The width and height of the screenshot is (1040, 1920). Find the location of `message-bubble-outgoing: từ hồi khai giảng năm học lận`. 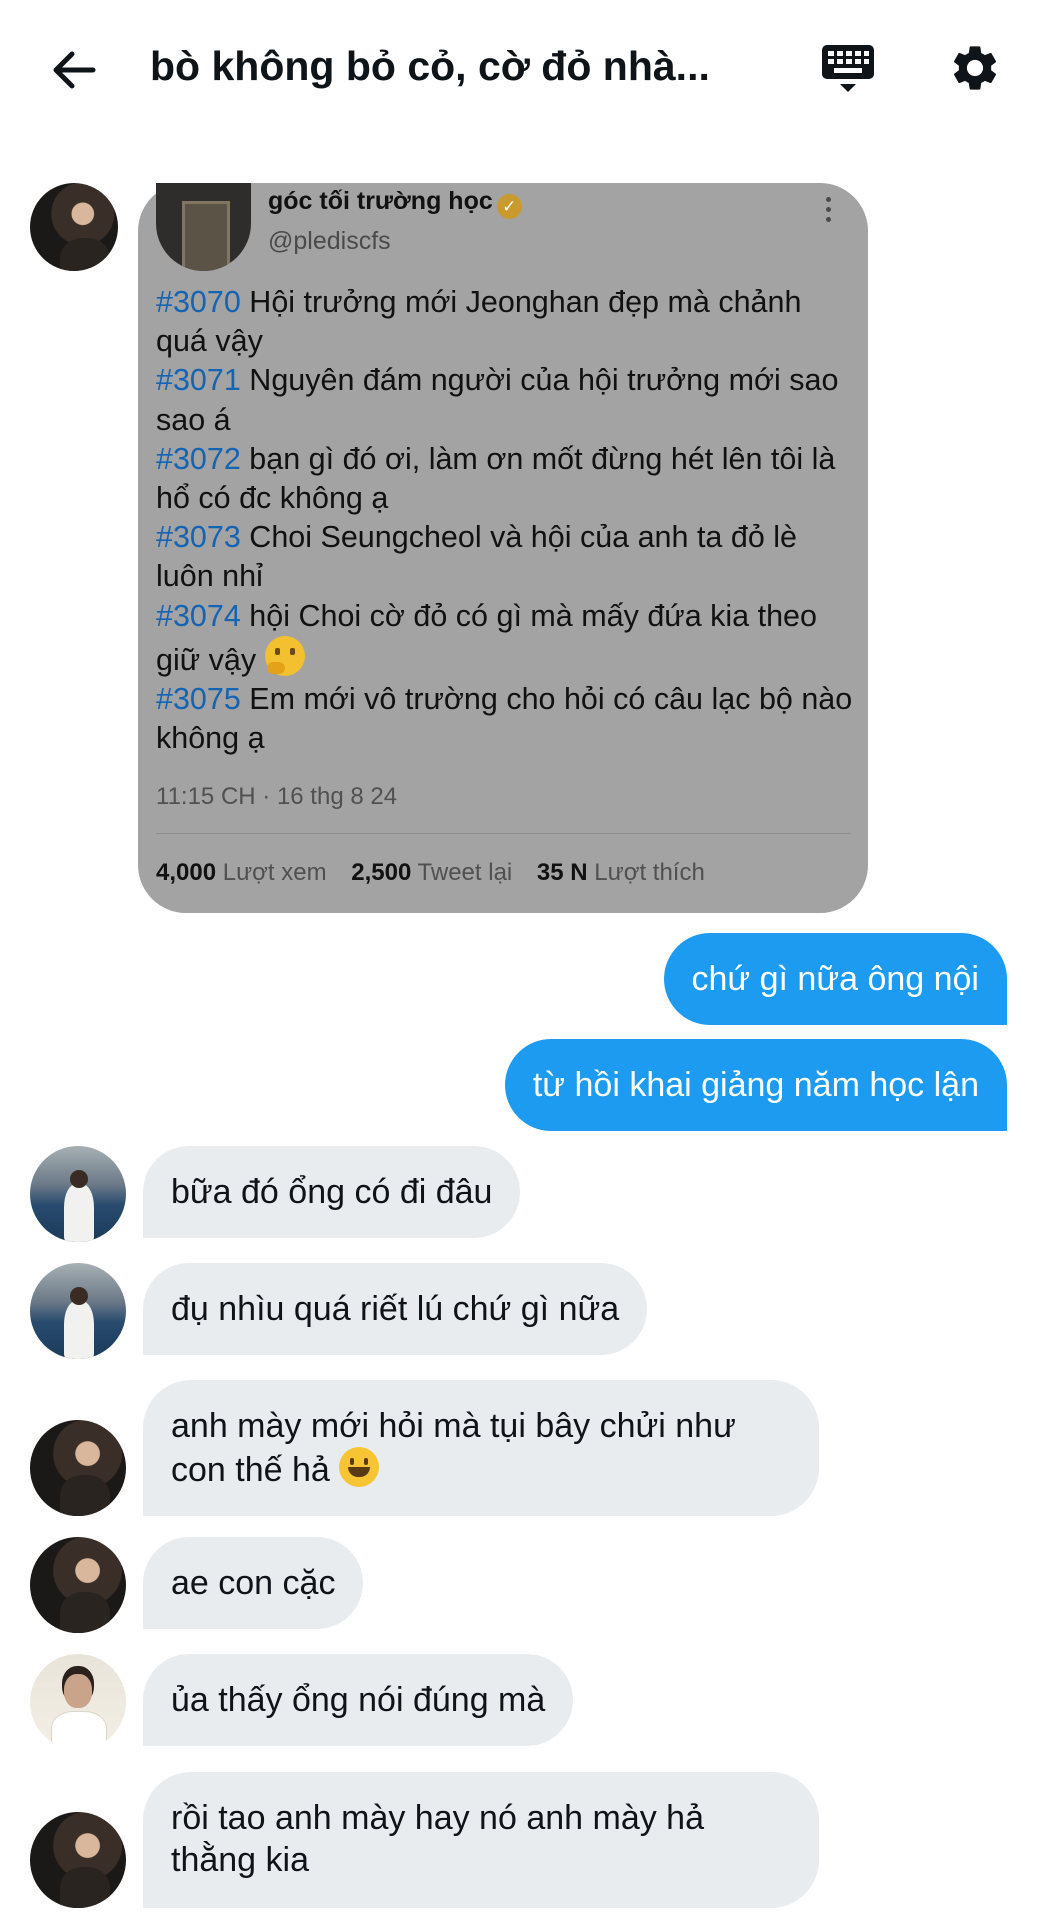

message-bubble-outgoing: từ hồi khai giảng năm học lận is located at coordinates (755, 1085).